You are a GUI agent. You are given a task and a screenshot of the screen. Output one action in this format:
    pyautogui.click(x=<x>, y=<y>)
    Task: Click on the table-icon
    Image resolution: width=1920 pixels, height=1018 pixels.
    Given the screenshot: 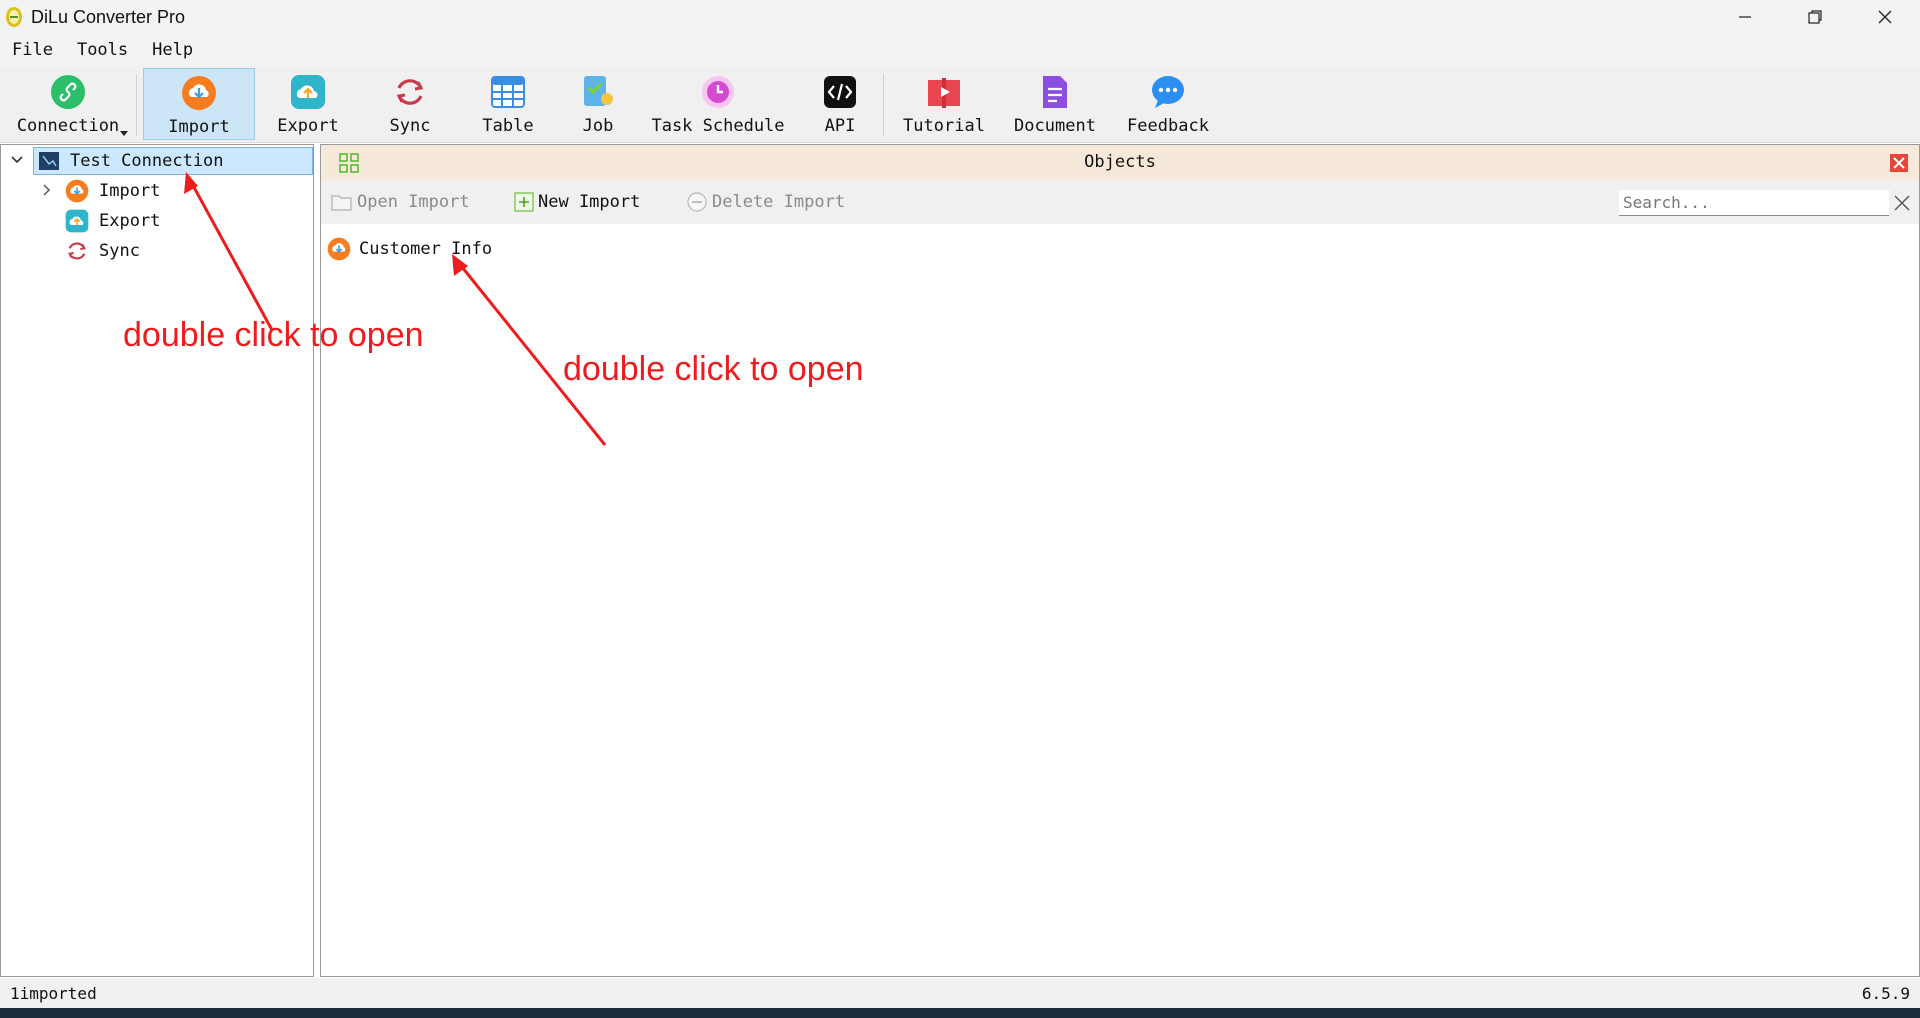 What is the action you would take?
    pyautogui.click(x=508, y=92)
    